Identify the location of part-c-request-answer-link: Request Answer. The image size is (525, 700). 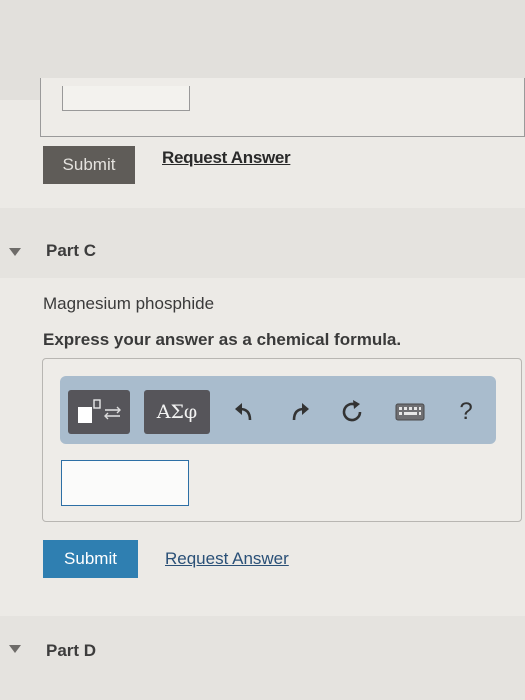
(227, 559).